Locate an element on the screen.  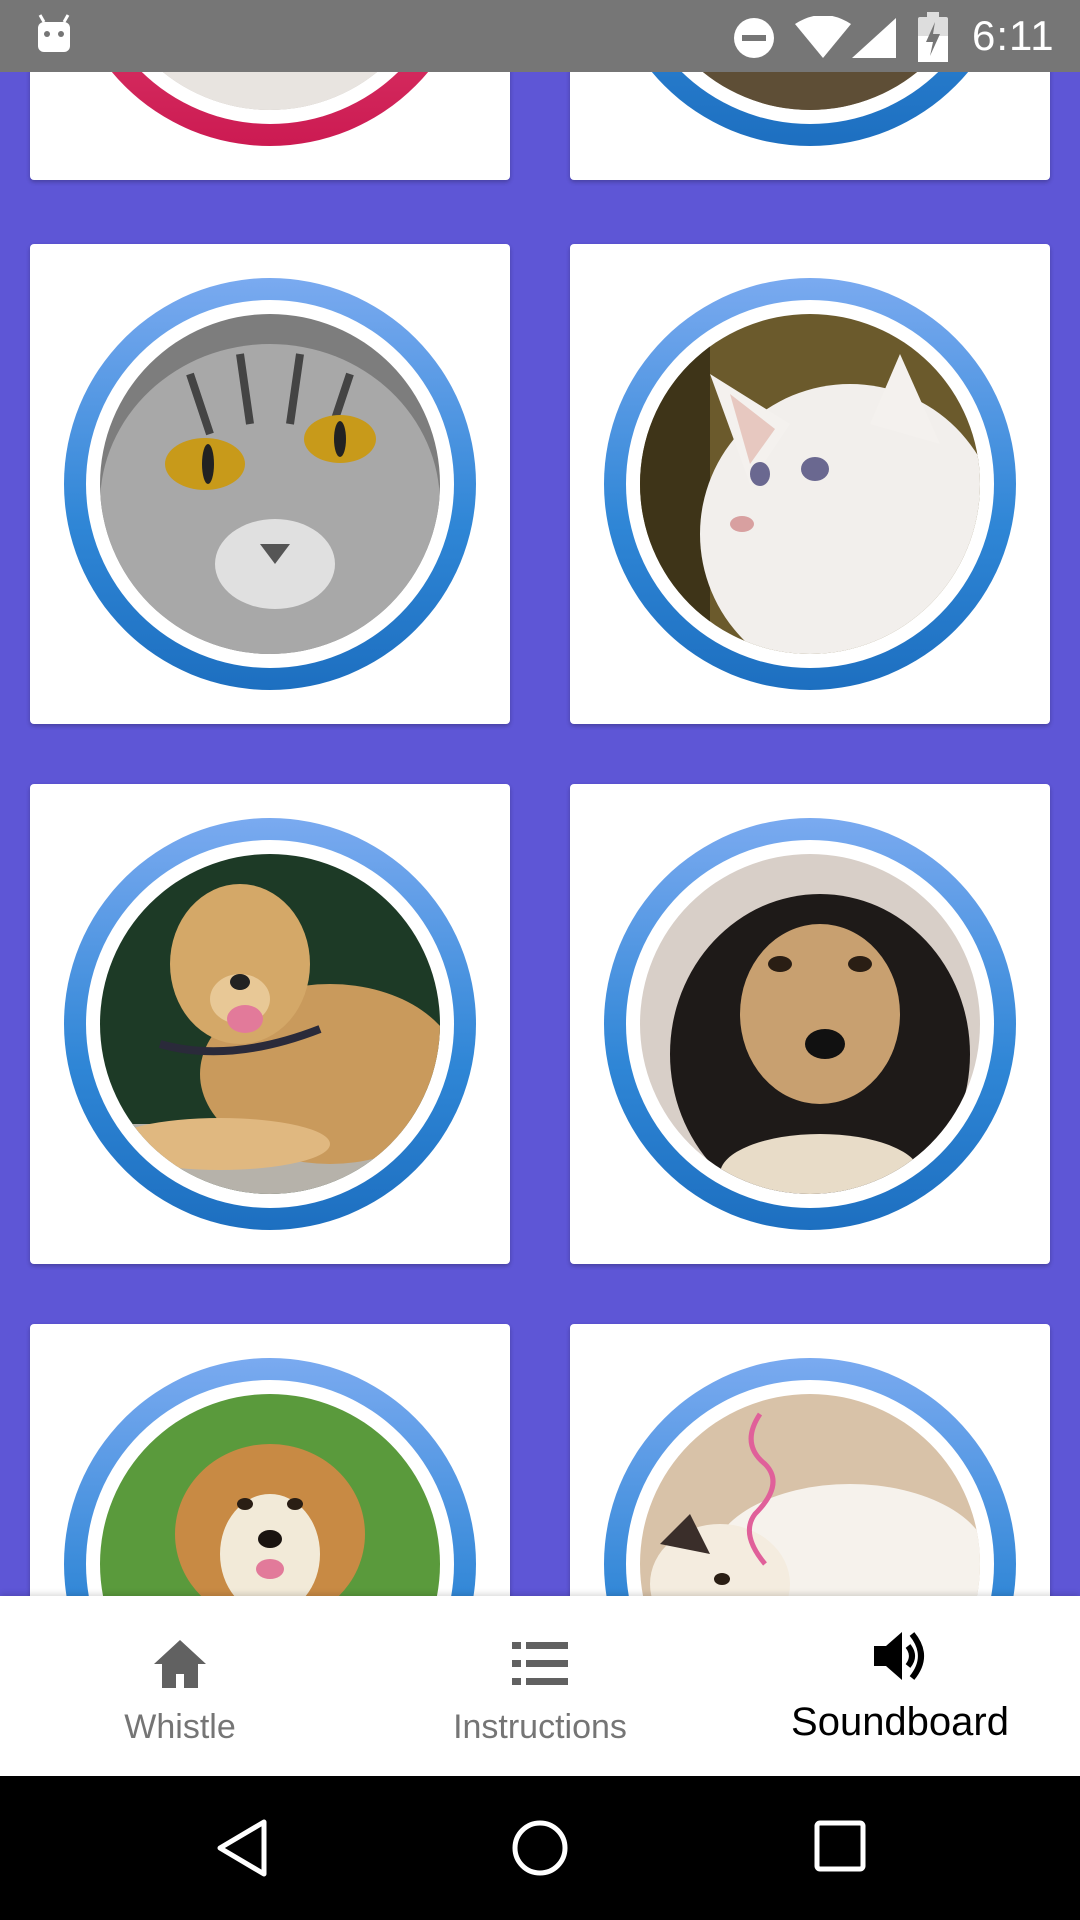
white-kitten-photo is located at coordinates (810, 484).